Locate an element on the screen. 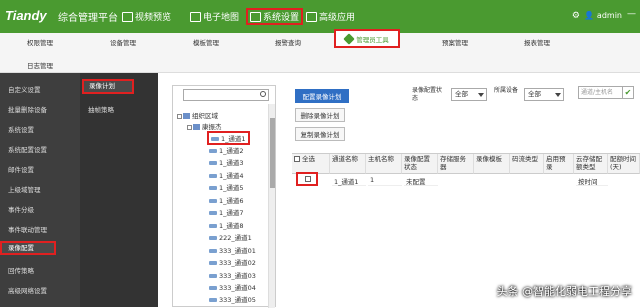 This screenshot has width=640, height=308. sidebar-item-custom: 自定义设置 is located at coordinates (24, 89).